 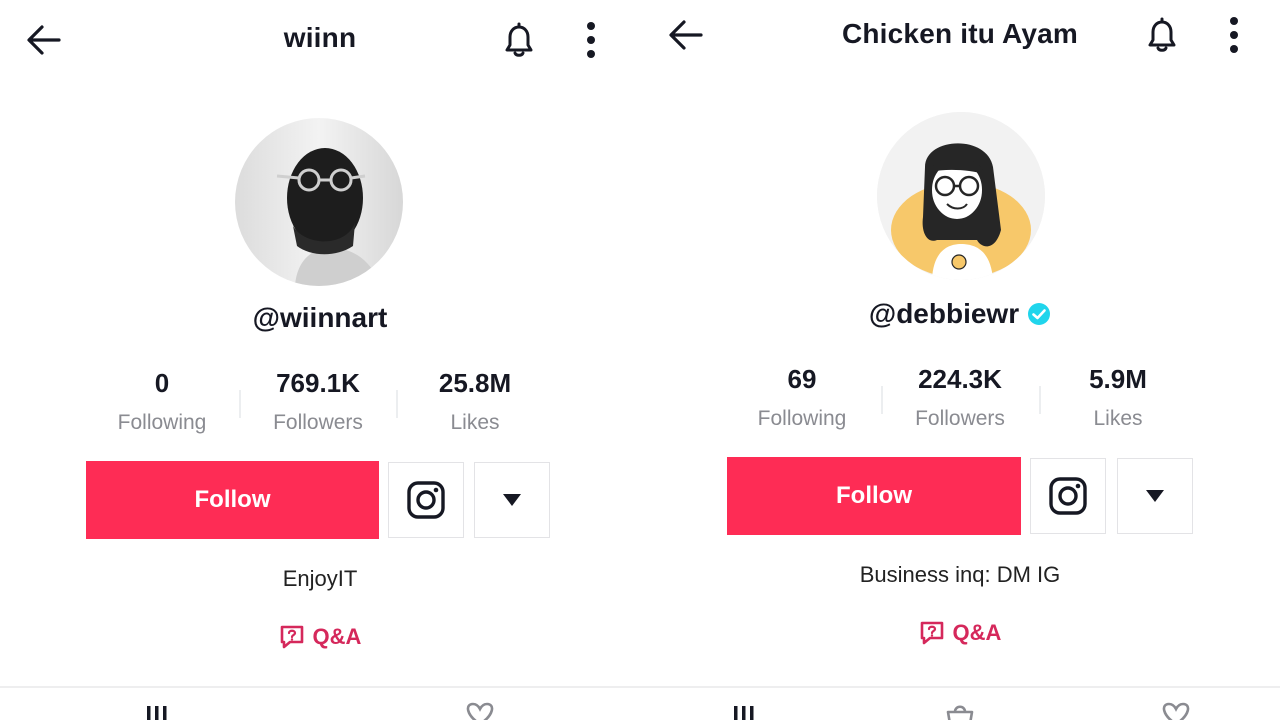 What do you see at coordinates (320, 578) in the screenshot?
I see `bio-text: EnjoyIT` at bounding box center [320, 578].